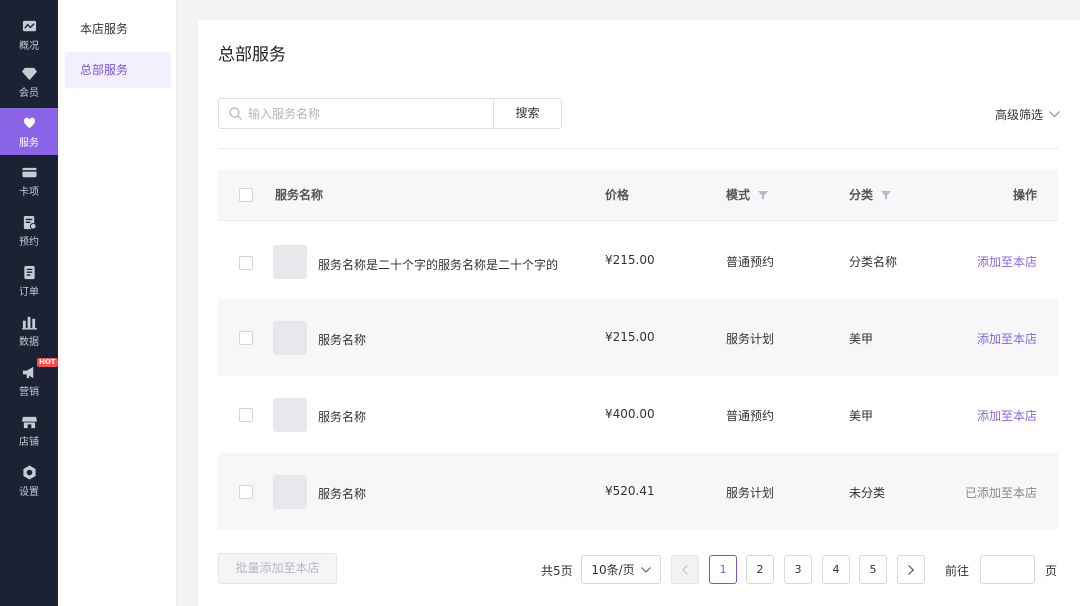 Image resolution: width=1080 pixels, height=606 pixels. What do you see at coordinates (29, 181) in the screenshot?
I see `nav-item-cards: 卡项` at bounding box center [29, 181].